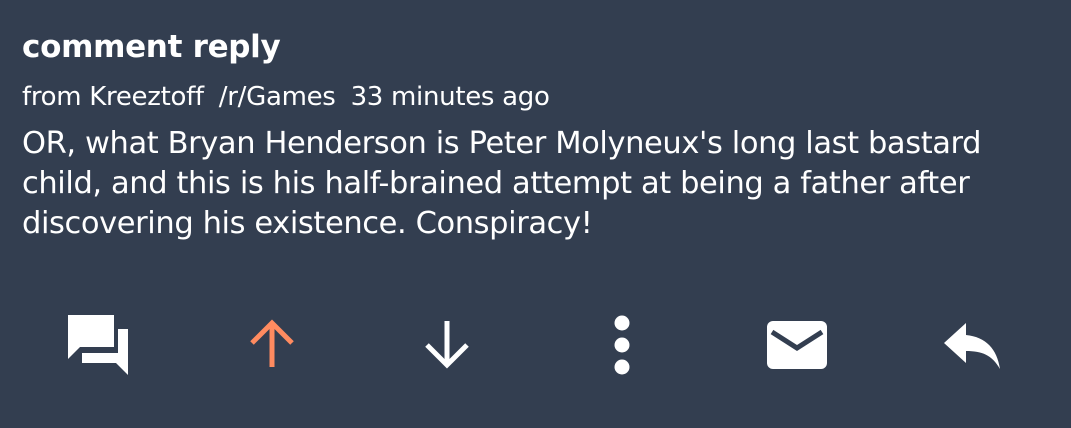  I want to click on reply-icon, so click(972, 346).